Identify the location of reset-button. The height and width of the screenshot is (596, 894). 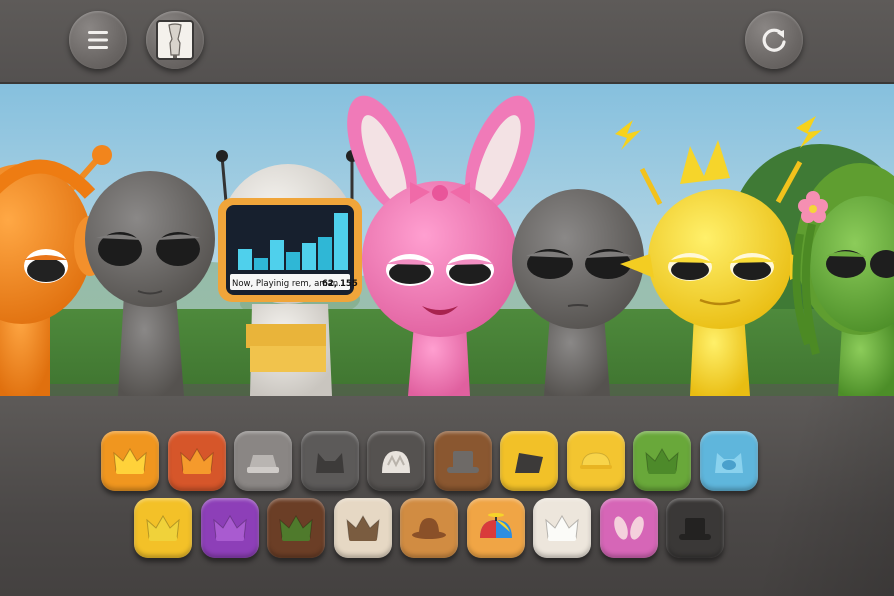
(774, 40).